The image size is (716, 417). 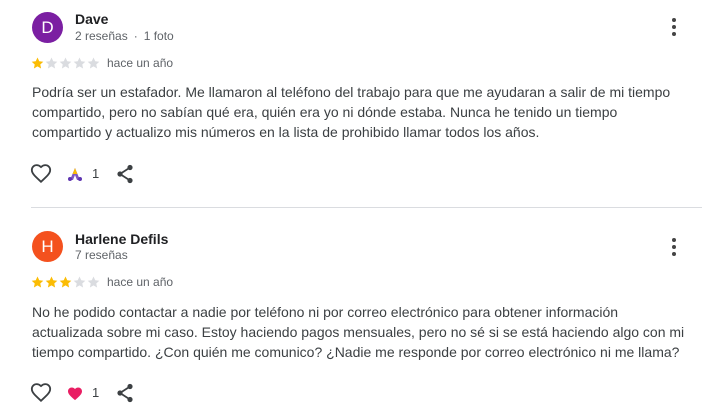 What do you see at coordinates (75, 394) in the screenshot?
I see `heart-reaction-icon` at bounding box center [75, 394].